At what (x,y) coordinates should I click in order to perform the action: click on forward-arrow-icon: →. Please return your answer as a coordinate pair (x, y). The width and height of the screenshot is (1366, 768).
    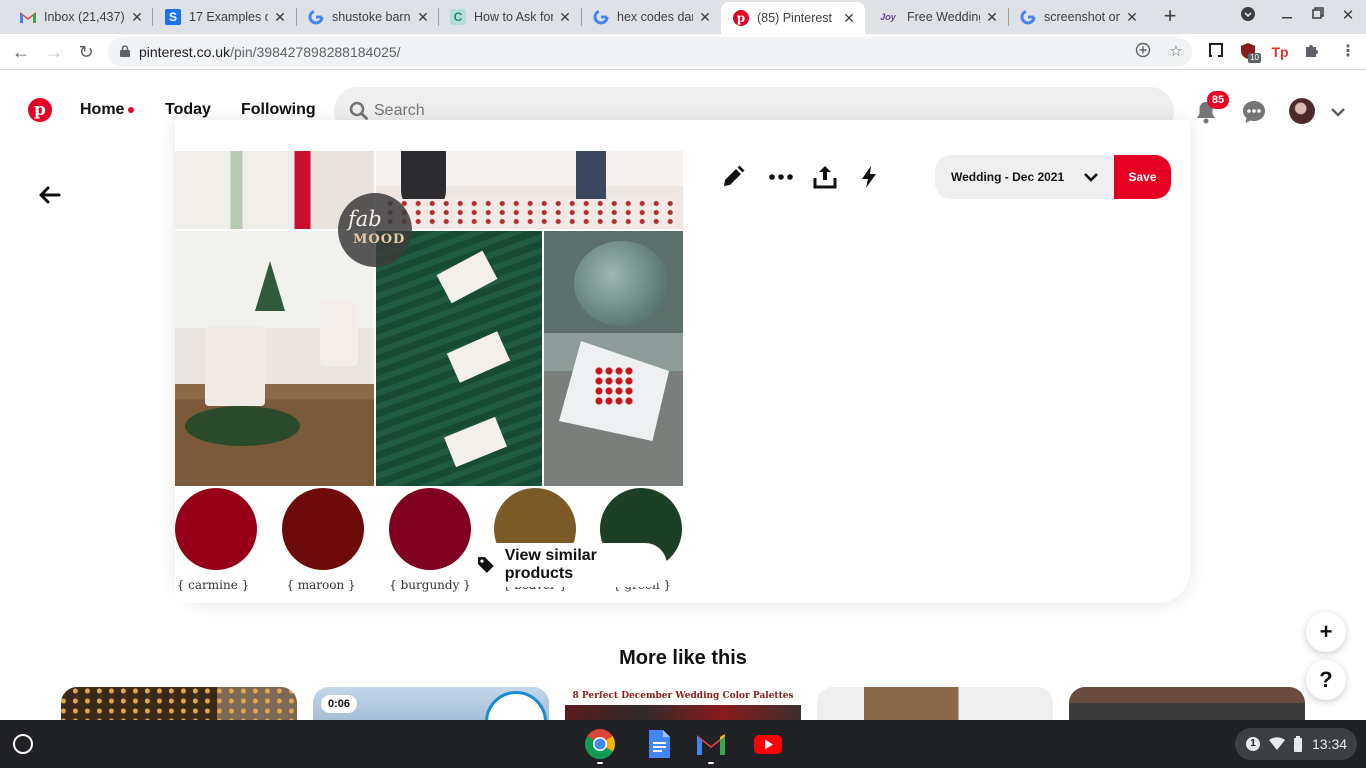
    Looking at the image, I should click on (54, 52).